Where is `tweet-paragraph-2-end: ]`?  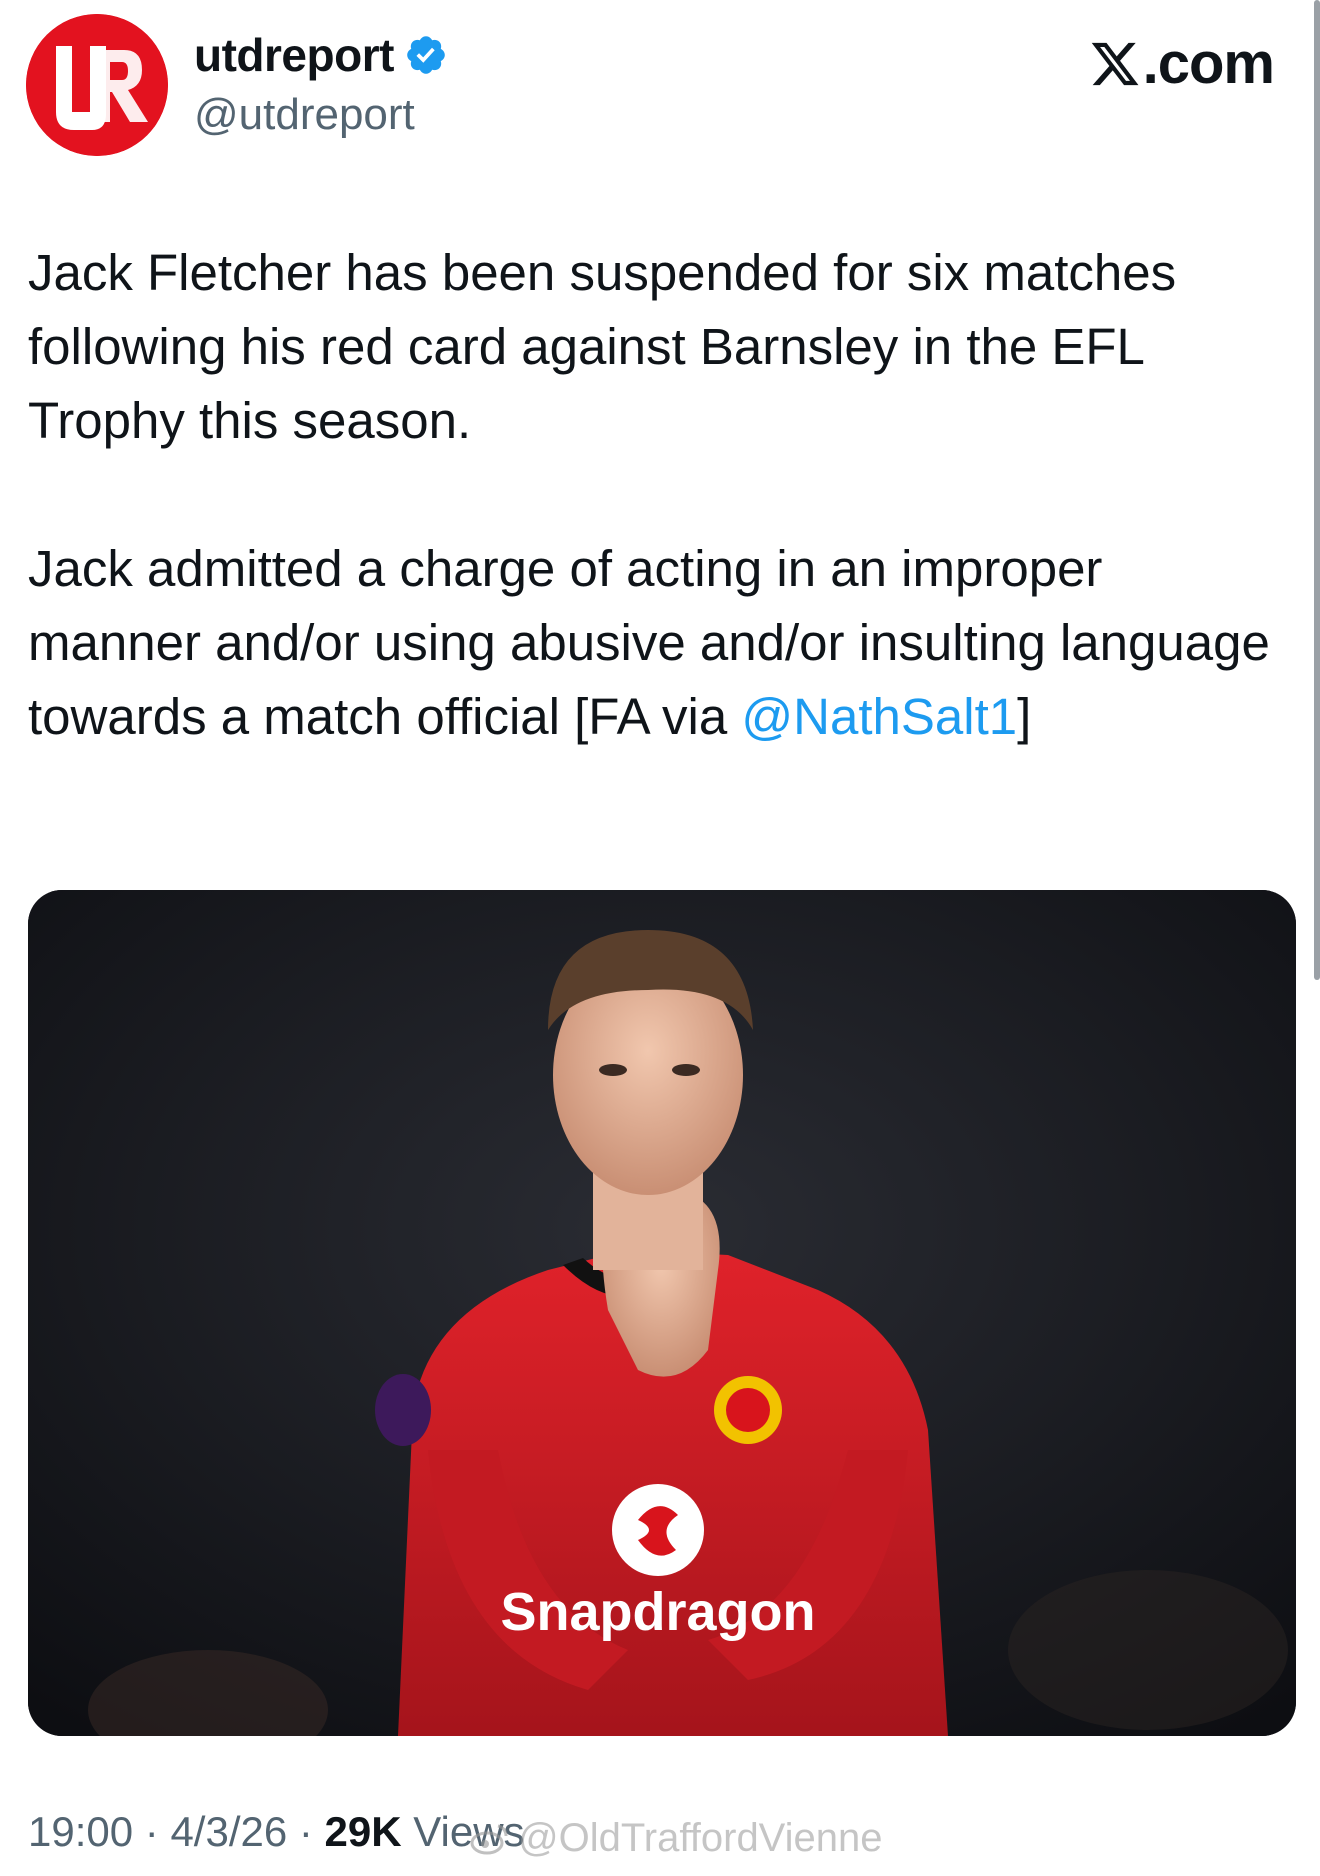 tweet-paragraph-2-end: ] is located at coordinates (1024, 716).